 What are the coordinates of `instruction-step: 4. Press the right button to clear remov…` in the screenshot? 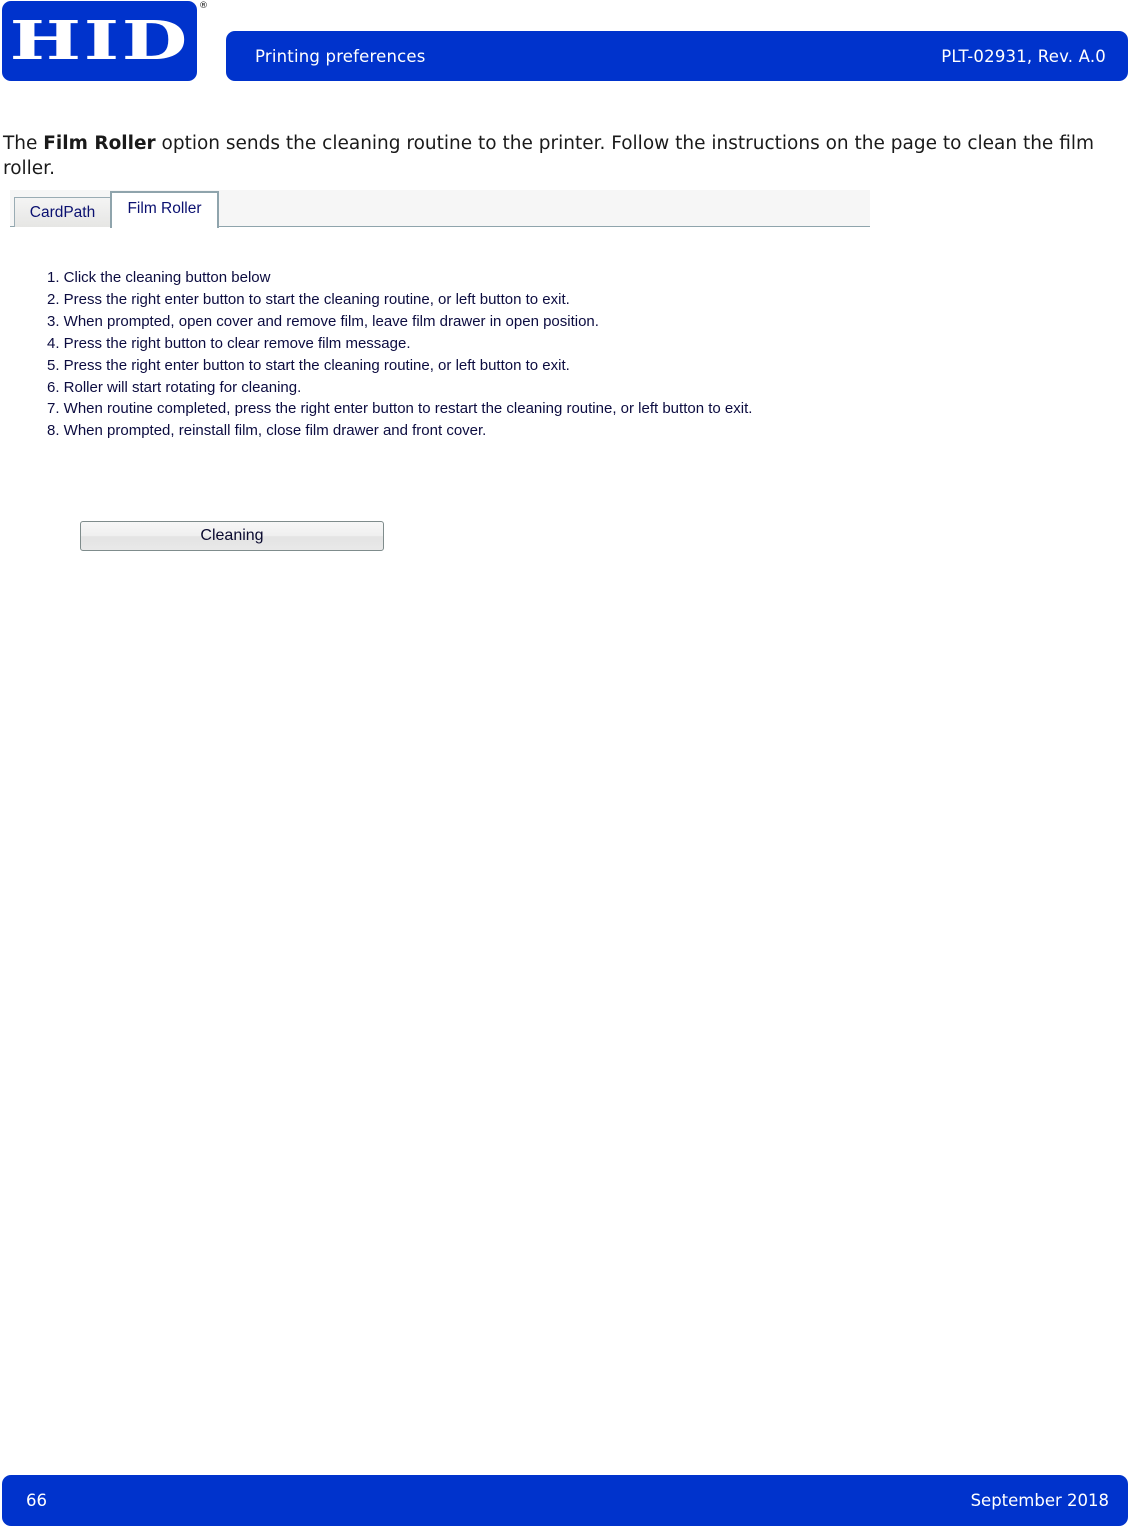 It's located at (229, 343).